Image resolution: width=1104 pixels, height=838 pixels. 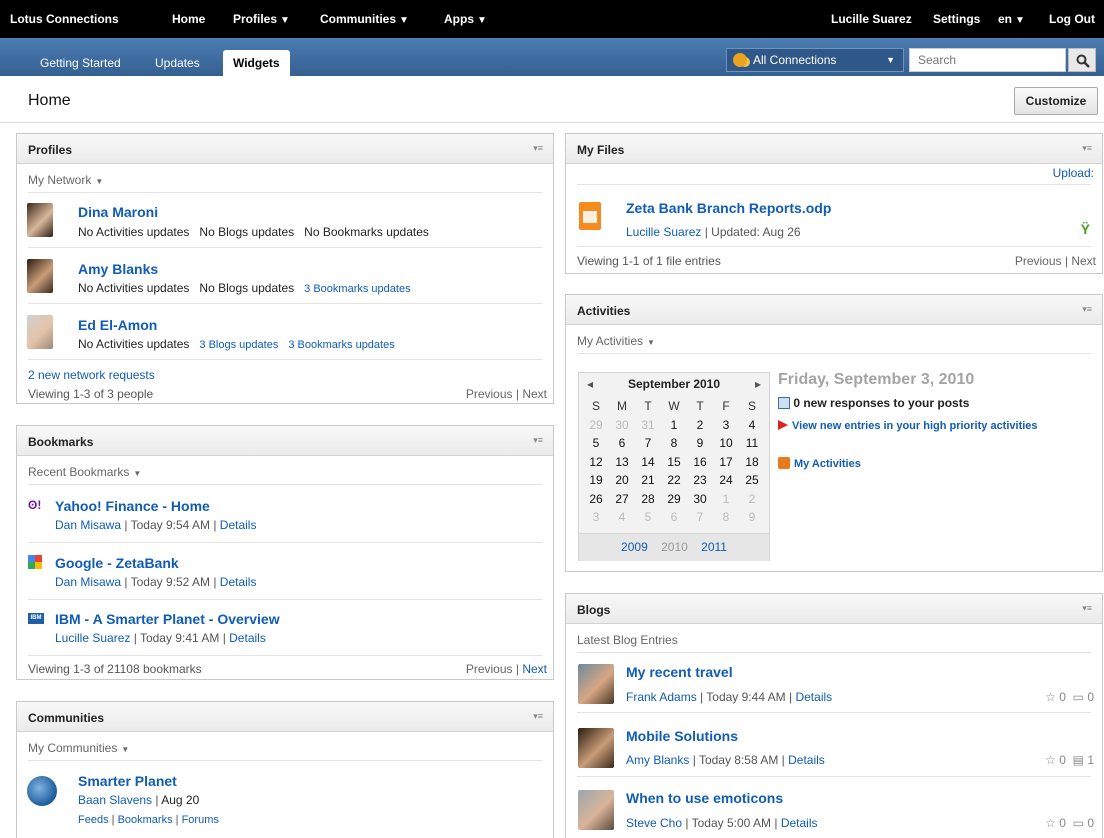 What do you see at coordinates (145, 820) in the screenshot?
I see `bookmarks-link: Bookmarks` at bounding box center [145, 820].